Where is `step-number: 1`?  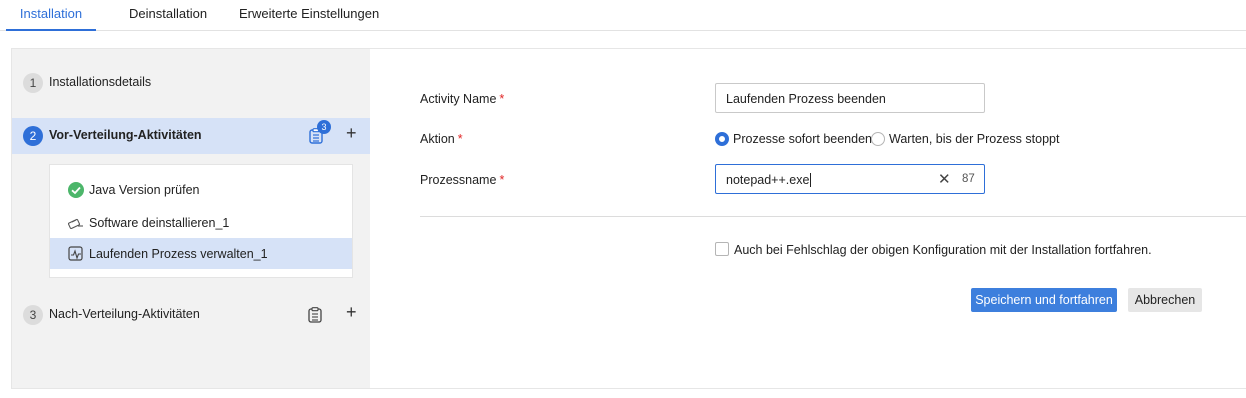 step-number: 1 is located at coordinates (33, 83).